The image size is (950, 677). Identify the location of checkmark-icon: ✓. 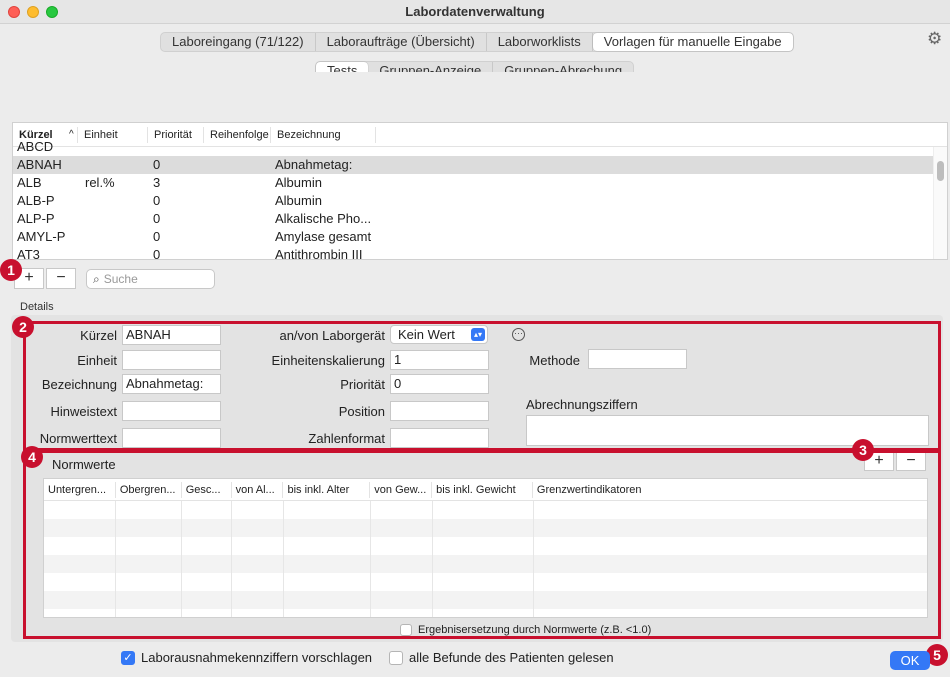
(128, 658).